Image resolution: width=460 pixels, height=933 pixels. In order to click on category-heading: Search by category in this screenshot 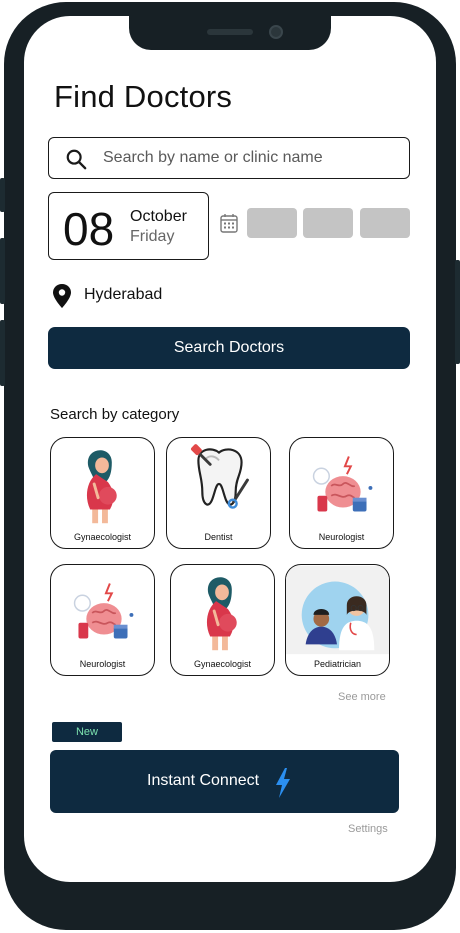, I will do `click(115, 414)`.